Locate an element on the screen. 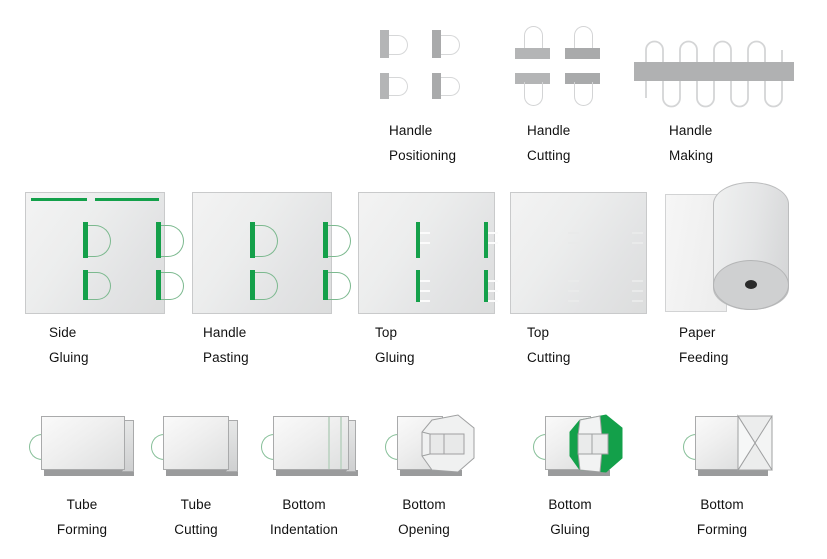 Image resolution: width=827 pixels, height=559 pixels. step-label-handle-pasting: Handle Pasting is located at coordinates (226, 345).